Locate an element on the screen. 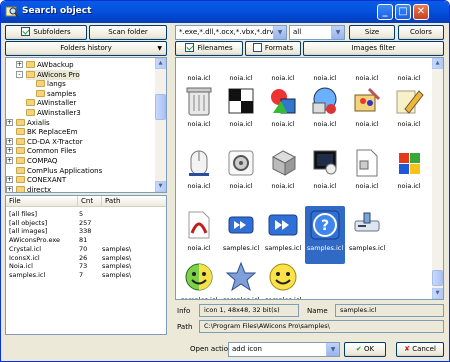 The image size is (450, 362). column-header-cnt: Cnt is located at coordinates (90, 201).